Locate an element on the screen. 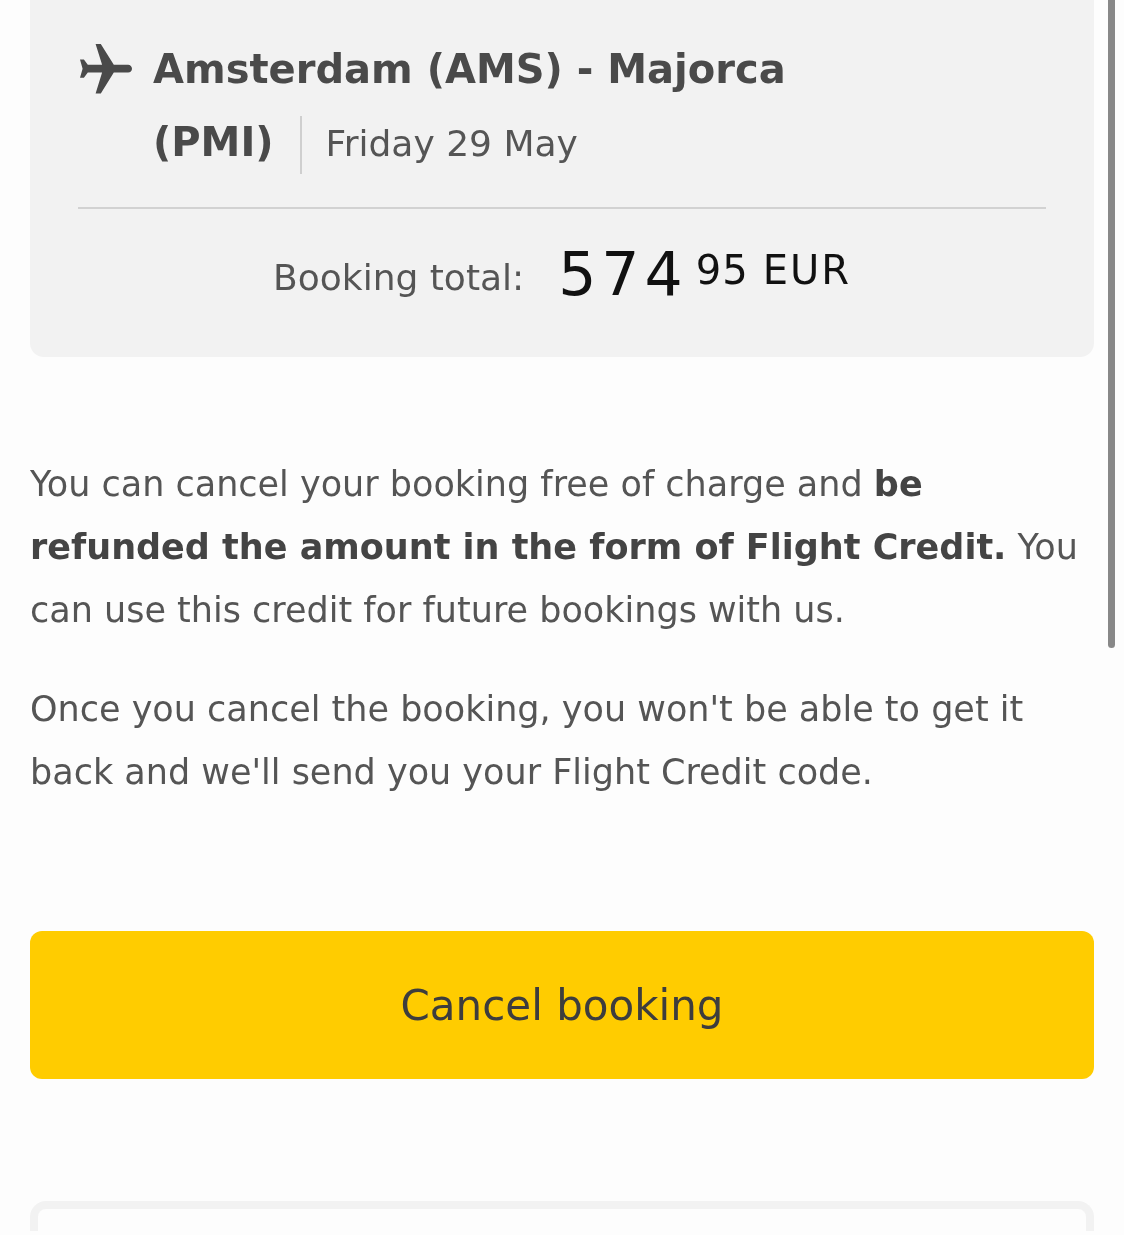 The height and width of the screenshot is (1235, 1124). flight-heading: Amsterdam (AMS) - Majorca (PMI) Friday 29 May is located at coordinates (503, 106).